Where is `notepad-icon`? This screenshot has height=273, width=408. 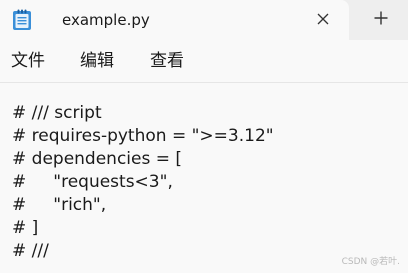
notepad-icon is located at coordinates (22, 20).